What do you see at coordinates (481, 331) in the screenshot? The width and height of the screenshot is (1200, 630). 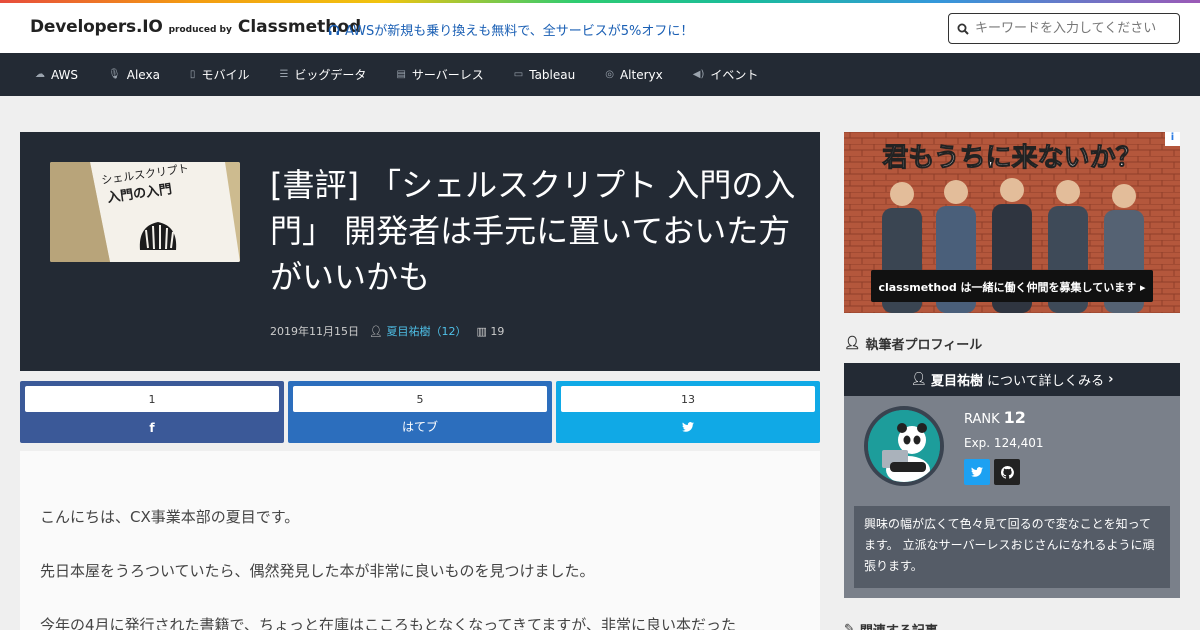 I see `bar-chart-icon: ▥` at bounding box center [481, 331].